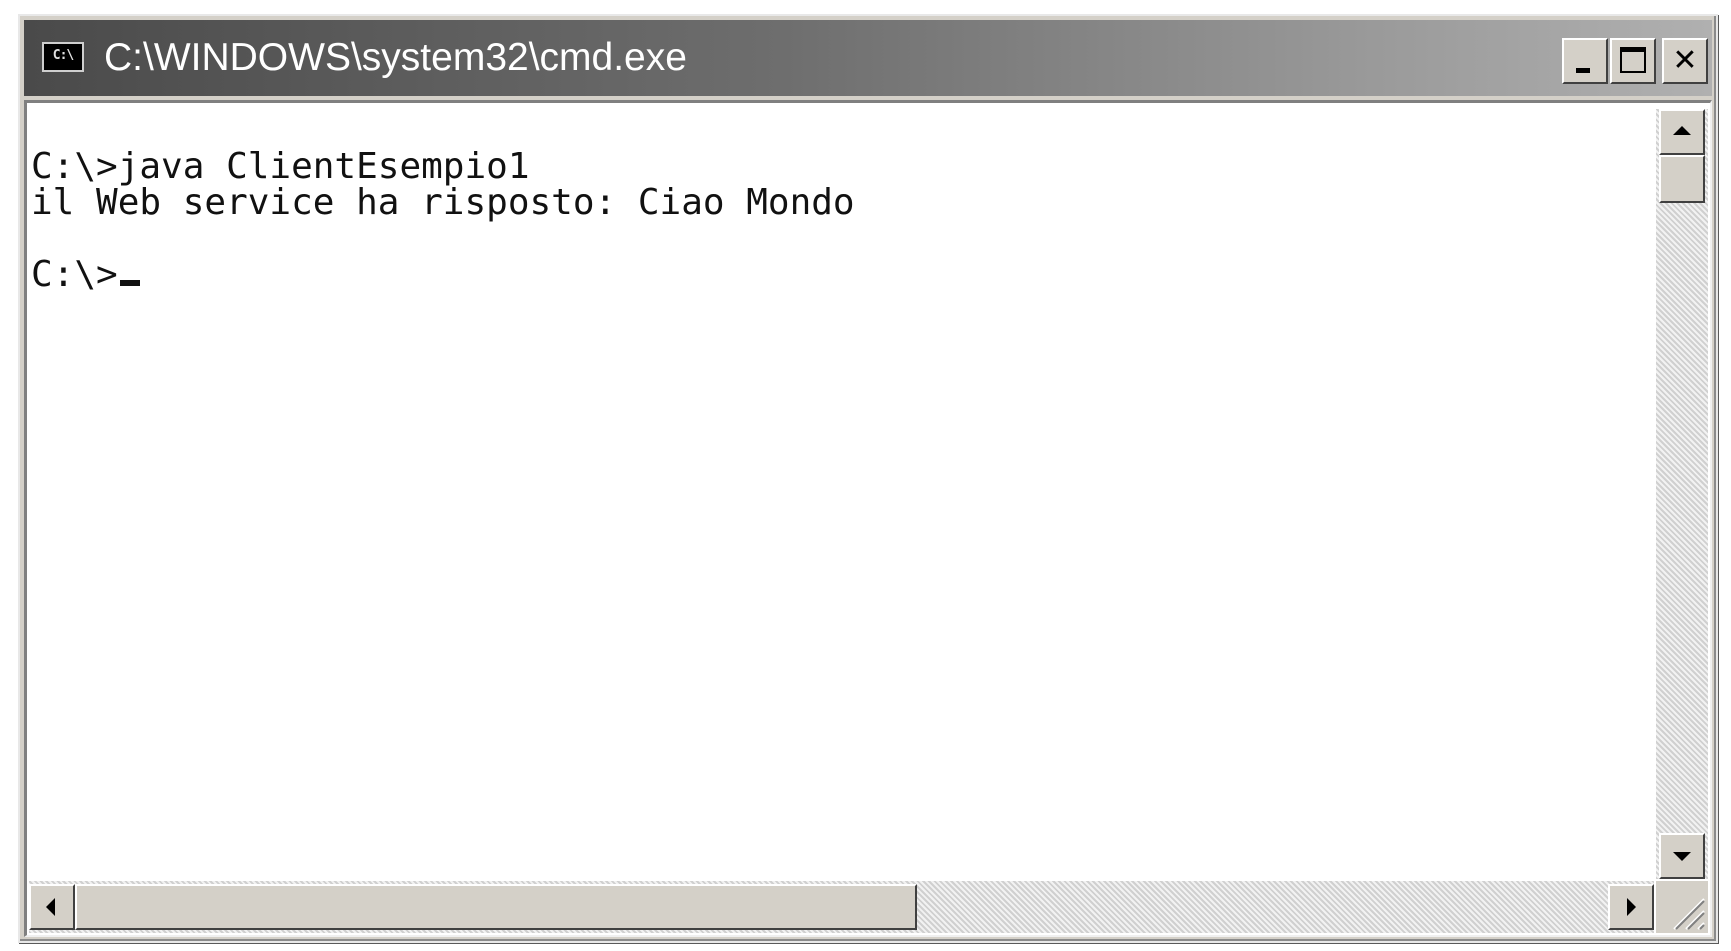  I want to click on text-cursor, so click(129, 283).